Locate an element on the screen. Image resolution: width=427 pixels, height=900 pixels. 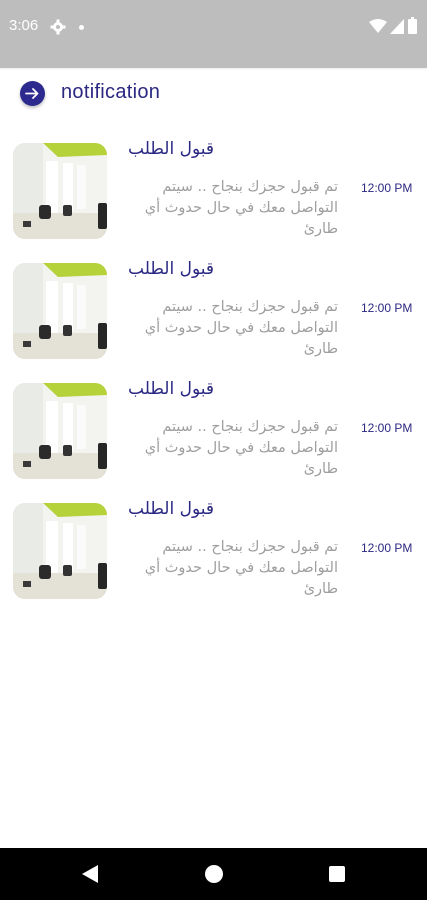
page-title: notification is located at coordinates (111, 92).